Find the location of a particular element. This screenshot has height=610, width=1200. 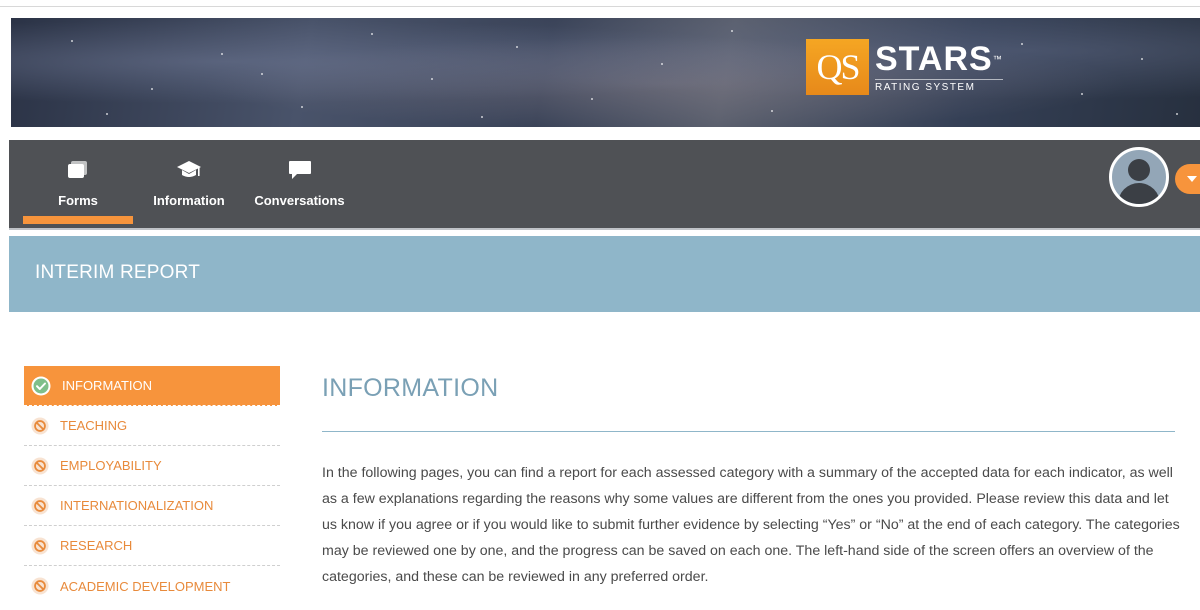

sidebar-item-label: EMPLOYABILITY is located at coordinates (111, 465).